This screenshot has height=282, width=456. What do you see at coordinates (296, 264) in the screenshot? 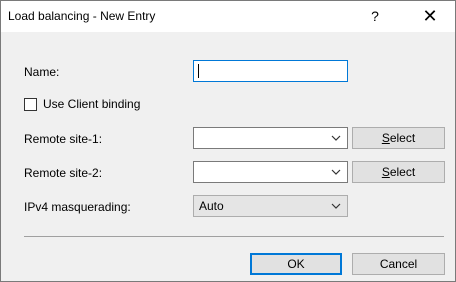
I see `ok-button: OK` at bounding box center [296, 264].